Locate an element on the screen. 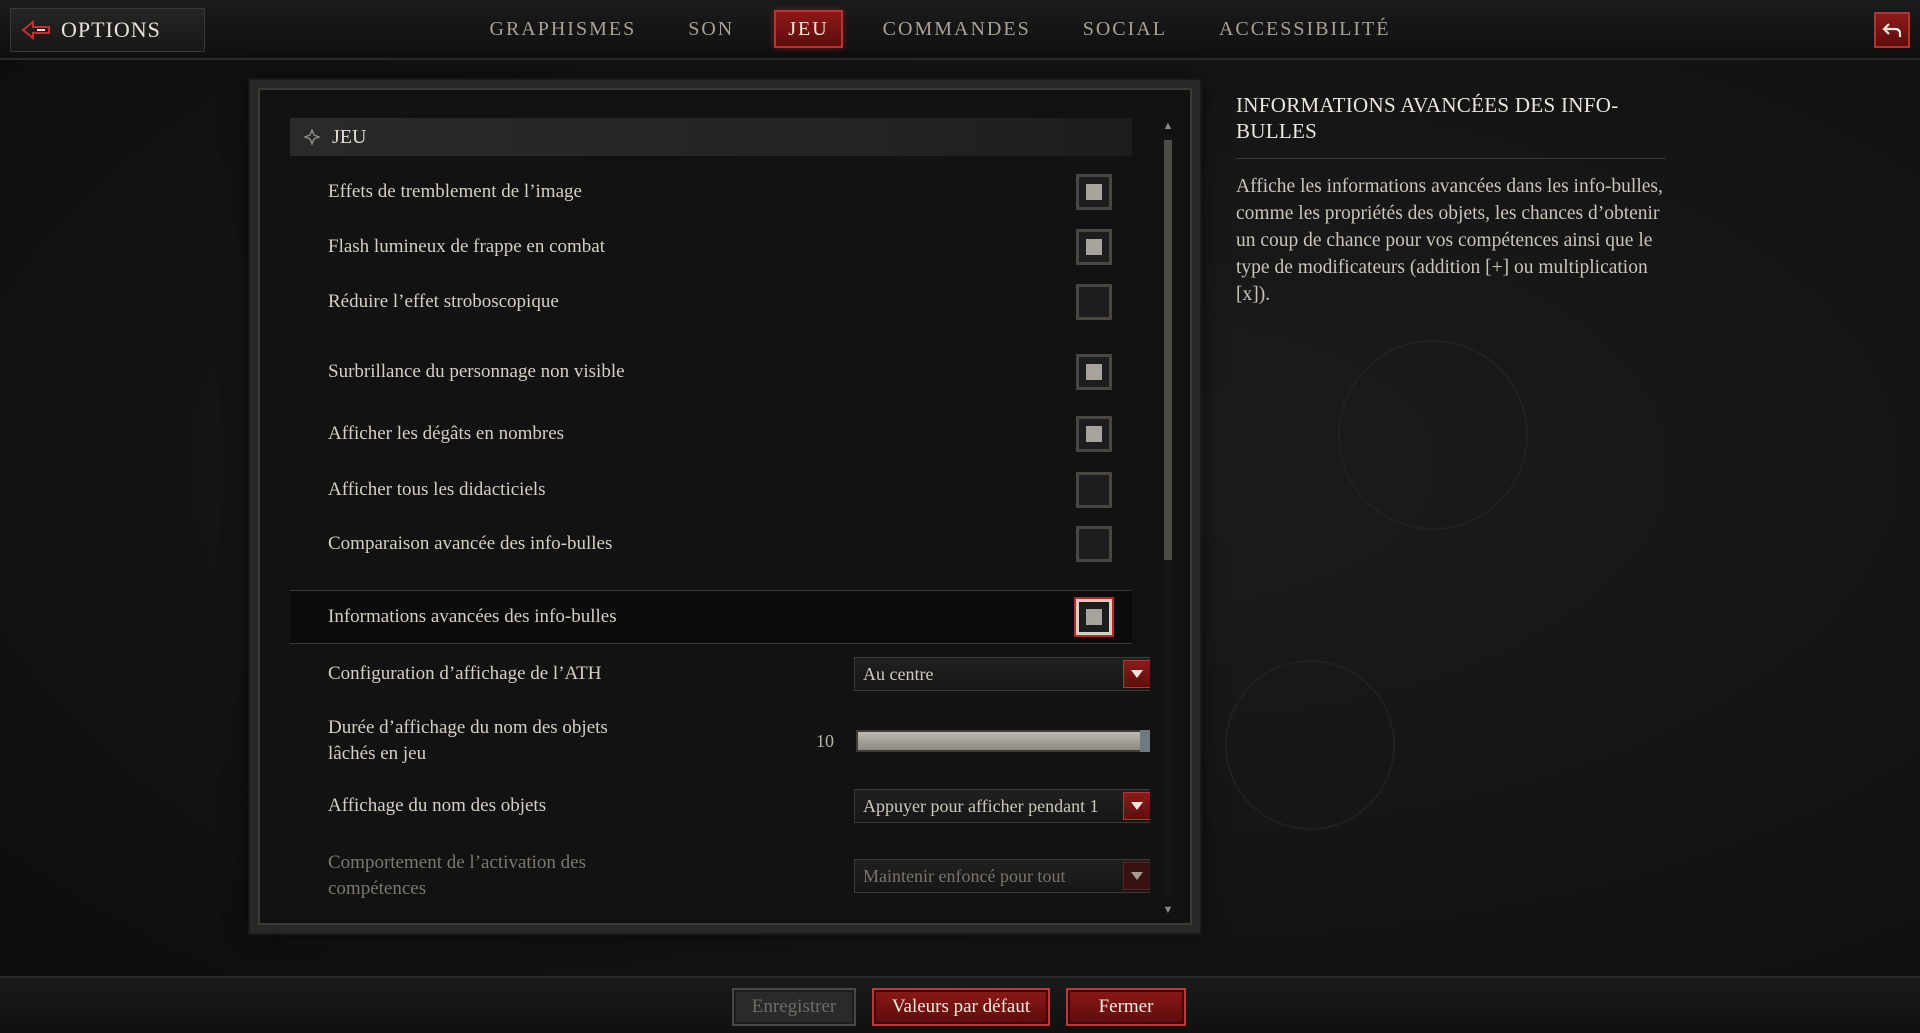  setting-label: Affichage du nom des objets is located at coordinates (437, 805).